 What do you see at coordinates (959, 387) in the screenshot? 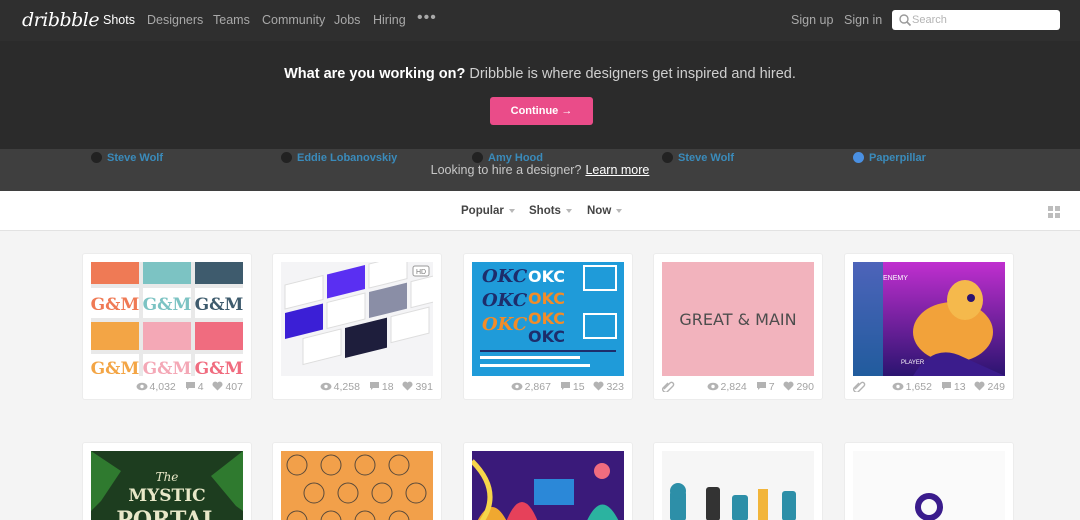
I see `comments-count: 13` at bounding box center [959, 387].